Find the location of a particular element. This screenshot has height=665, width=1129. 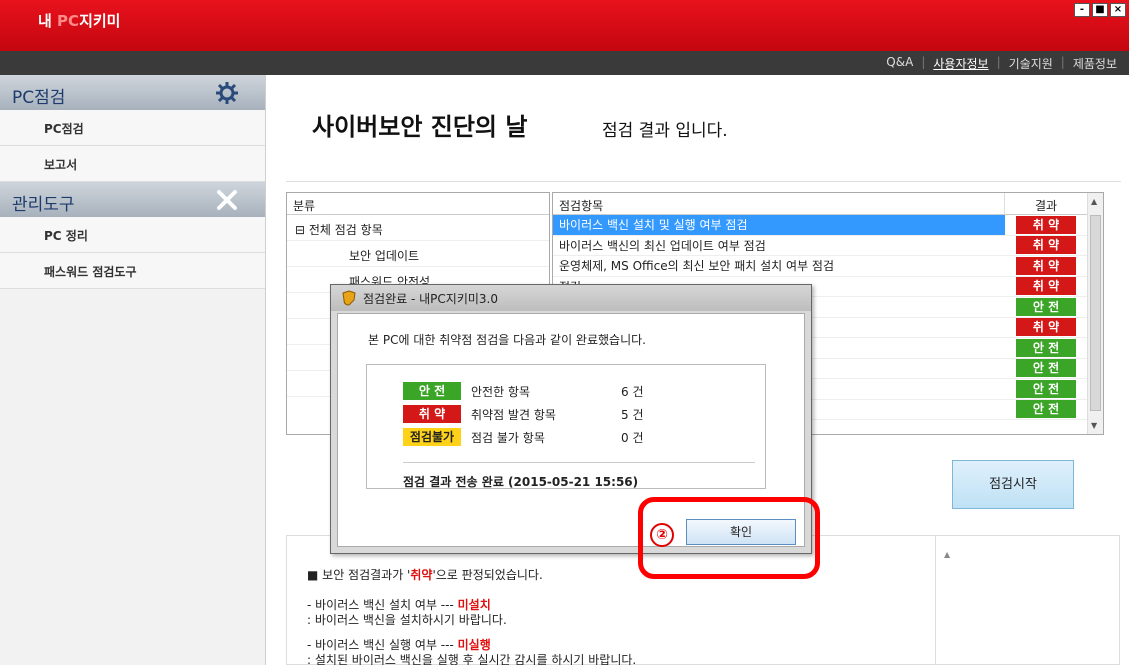

report-scrollbar: ▲ is located at coordinates (1028, 600).